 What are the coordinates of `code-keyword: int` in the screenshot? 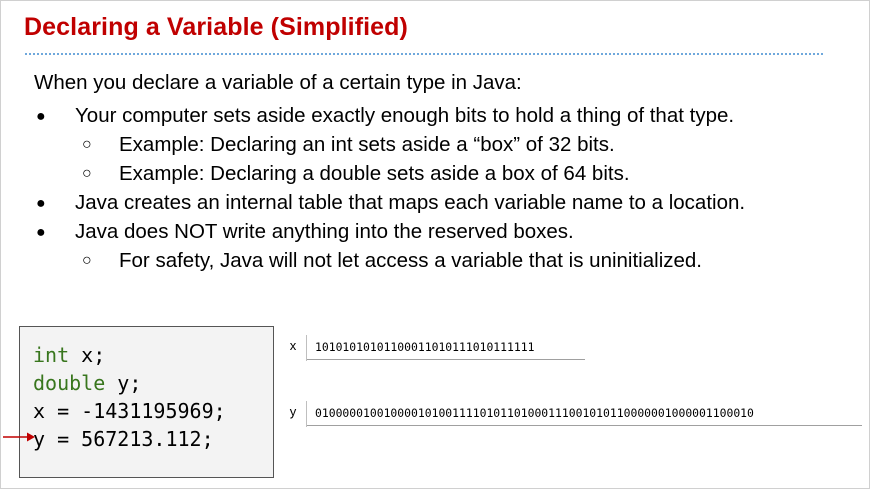 It's located at (51, 355).